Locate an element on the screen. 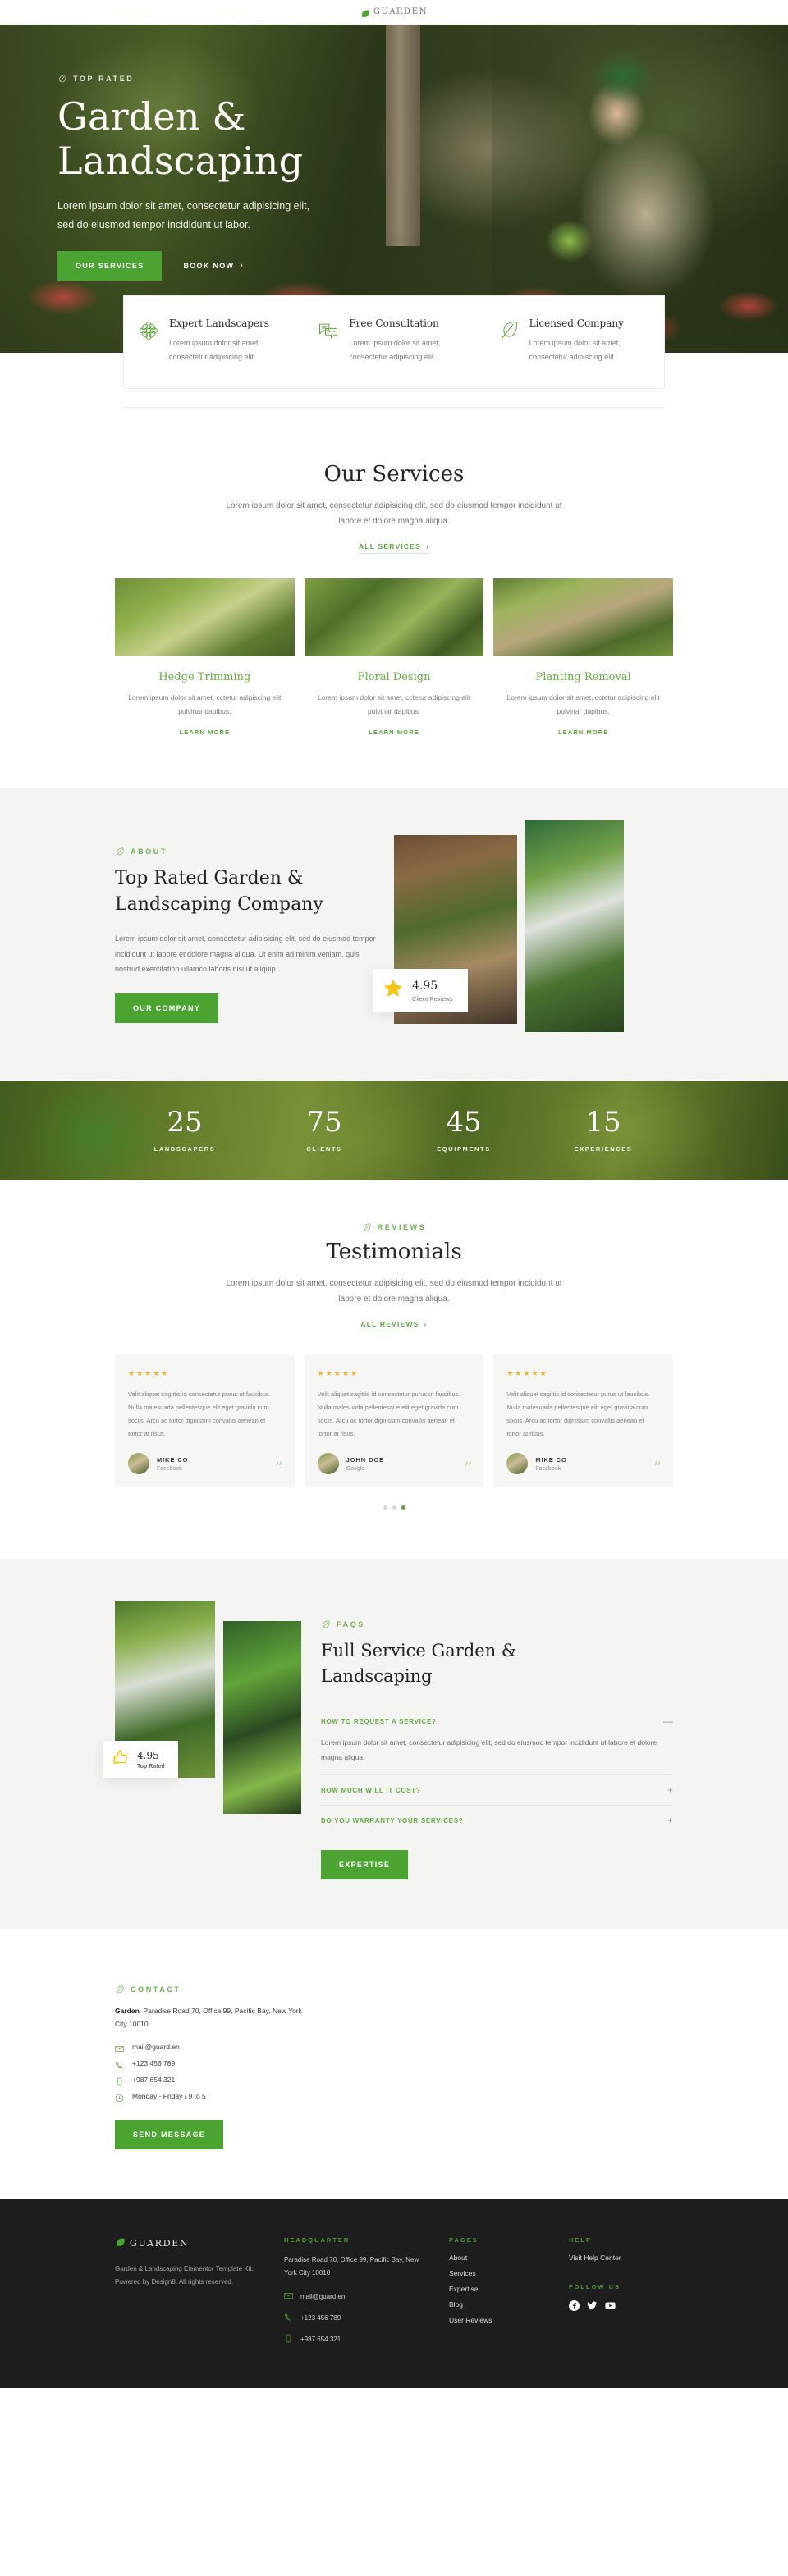 The height and width of the screenshot is (2576, 788). contact-row: +987 654 321 is located at coordinates (394, 2081).